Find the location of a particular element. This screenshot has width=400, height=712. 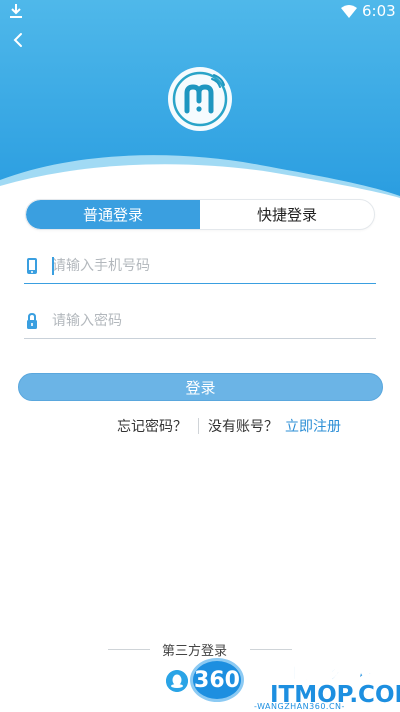

wifi-icon is located at coordinates (349, 11).